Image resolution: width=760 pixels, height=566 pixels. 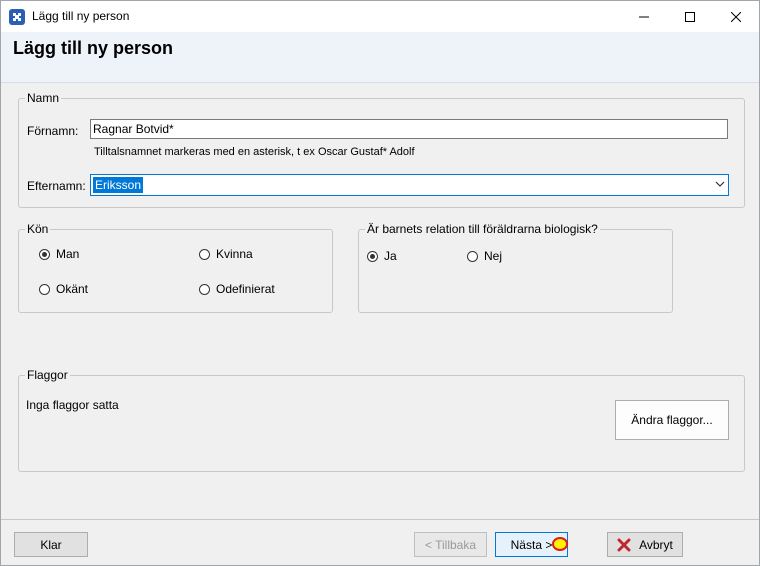 I want to click on back-button: < Tillbaka, so click(x=450, y=544).